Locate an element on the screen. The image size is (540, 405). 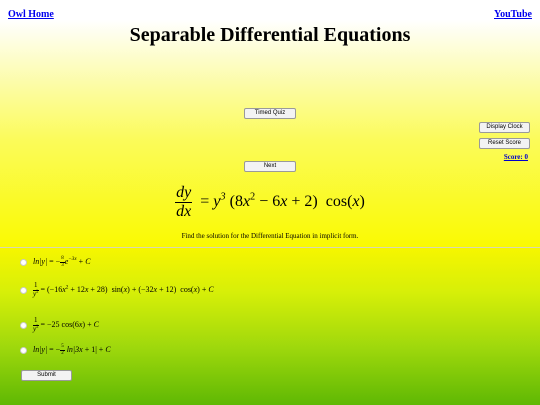
page-title: Separable Differential Equations is located at coordinates (270, 35).